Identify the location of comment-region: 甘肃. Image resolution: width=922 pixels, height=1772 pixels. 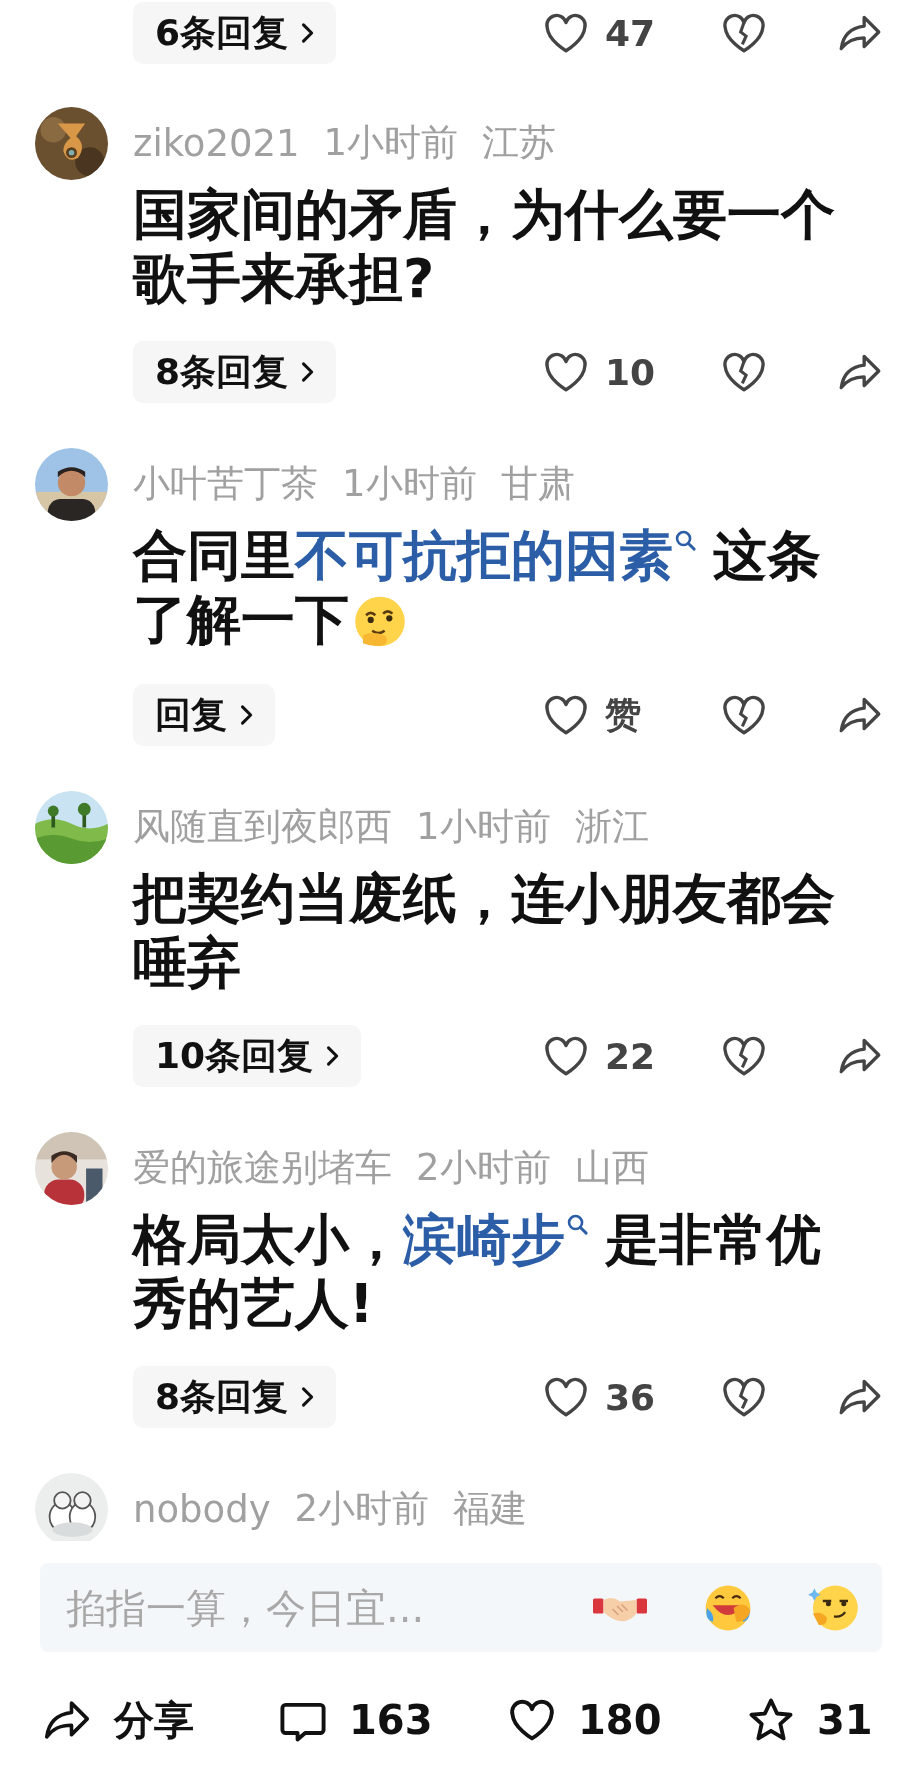
(537, 484).